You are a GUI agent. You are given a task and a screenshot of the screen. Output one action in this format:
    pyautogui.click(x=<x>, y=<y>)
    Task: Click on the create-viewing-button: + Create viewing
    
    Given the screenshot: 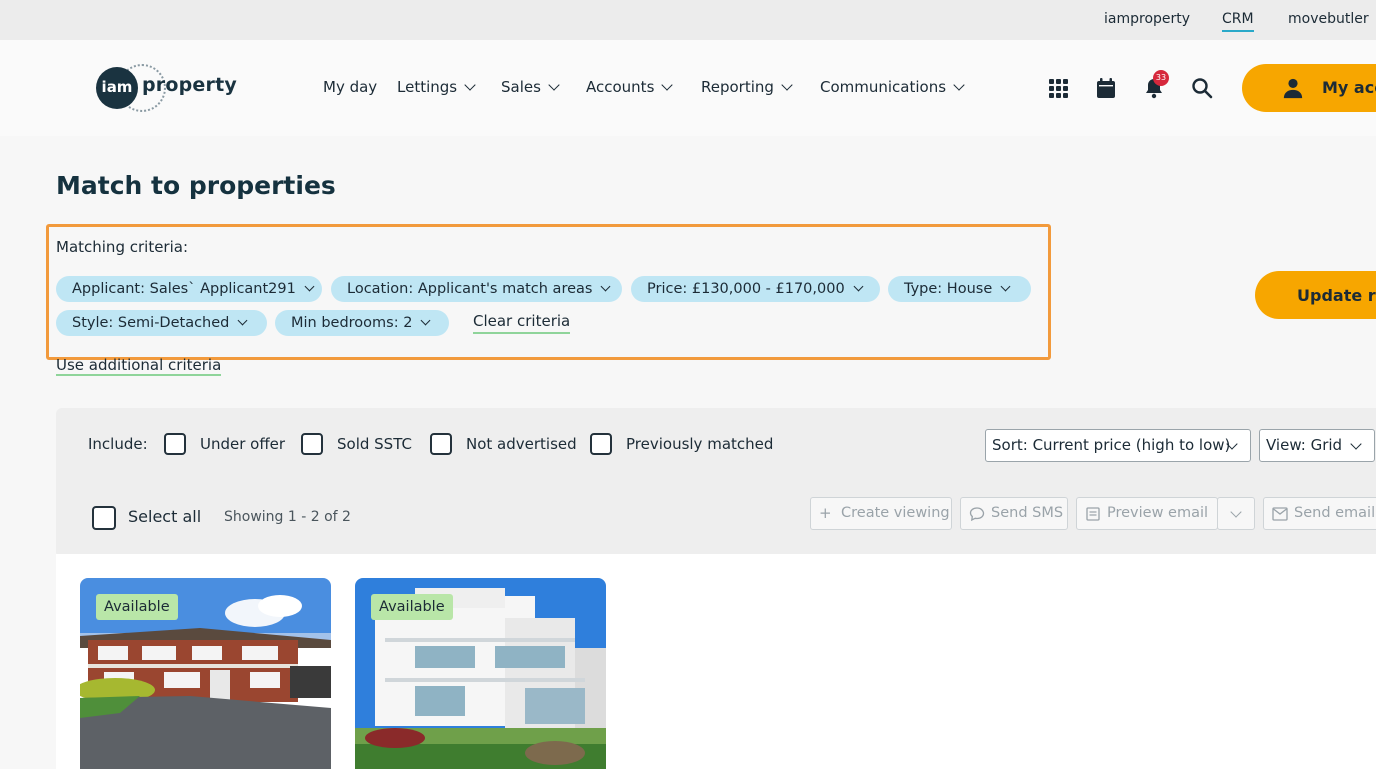 What is the action you would take?
    pyautogui.click(x=881, y=513)
    